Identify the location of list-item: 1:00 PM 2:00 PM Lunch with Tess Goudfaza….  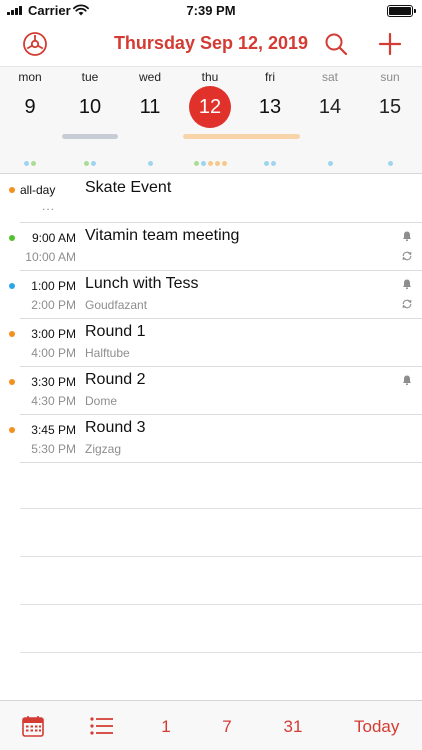
(211, 295).